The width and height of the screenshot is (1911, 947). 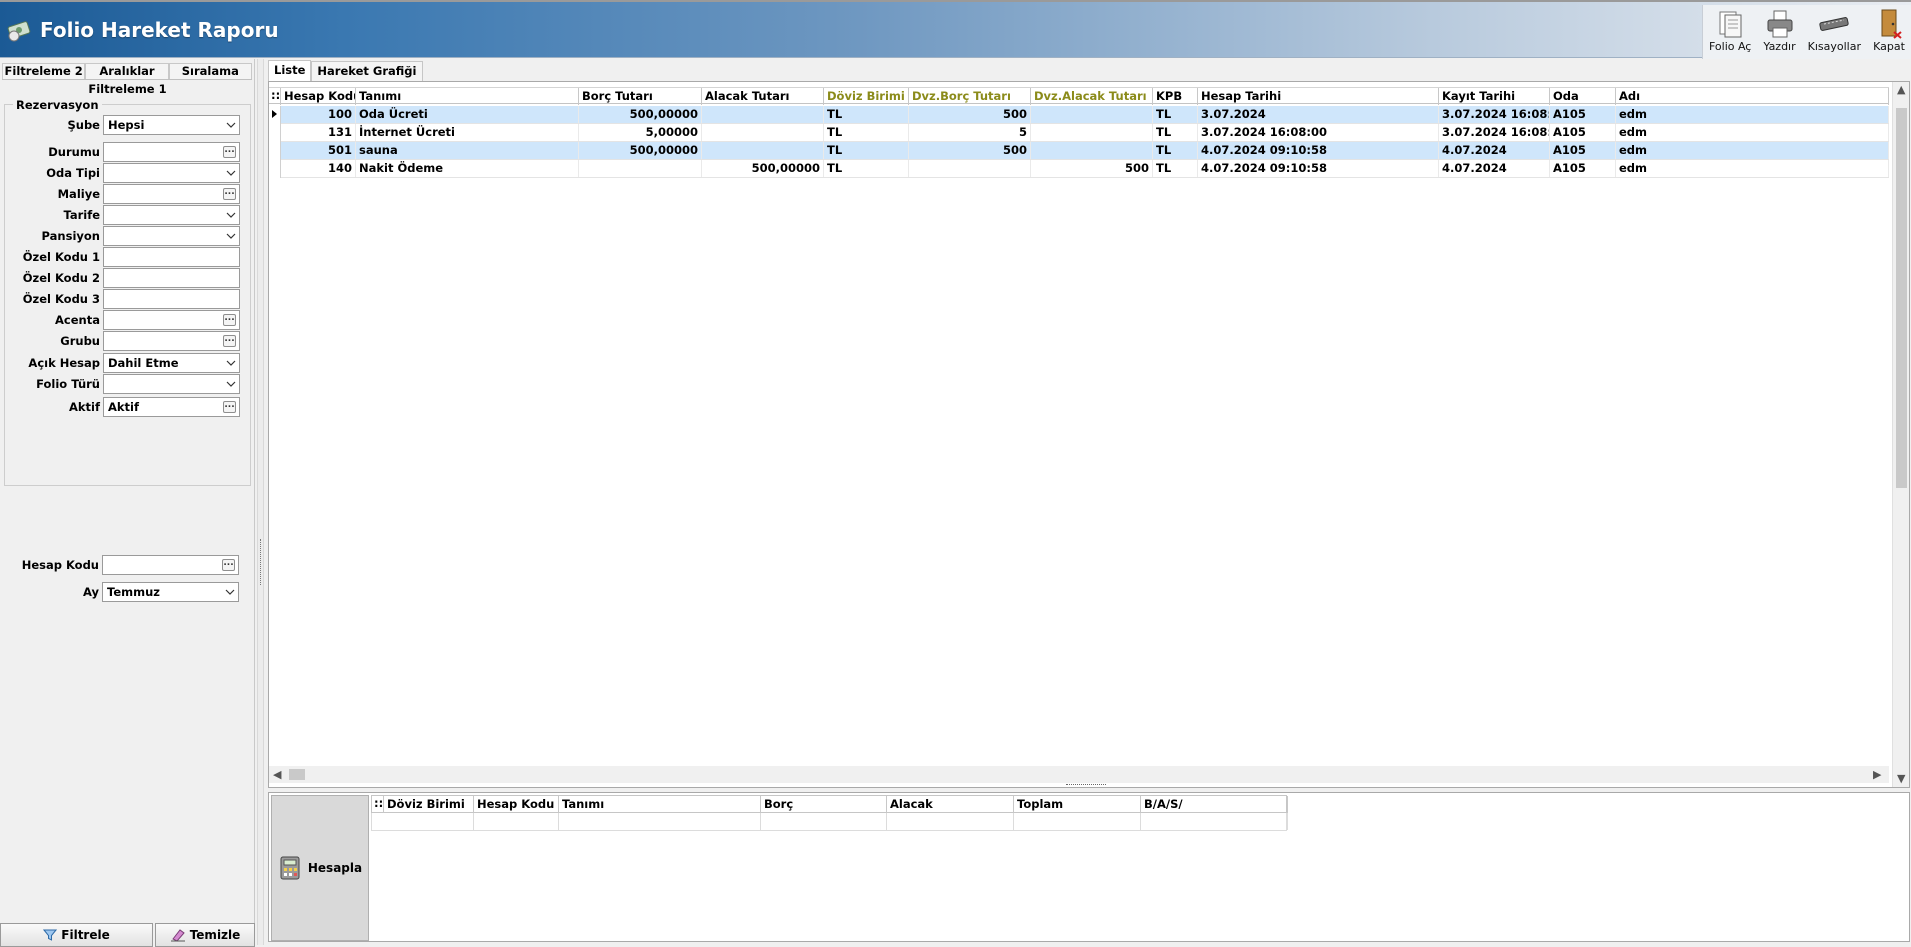 What do you see at coordinates (1900, 434) in the screenshot?
I see `vertical-scrollbar: ▲ ▼` at bounding box center [1900, 434].